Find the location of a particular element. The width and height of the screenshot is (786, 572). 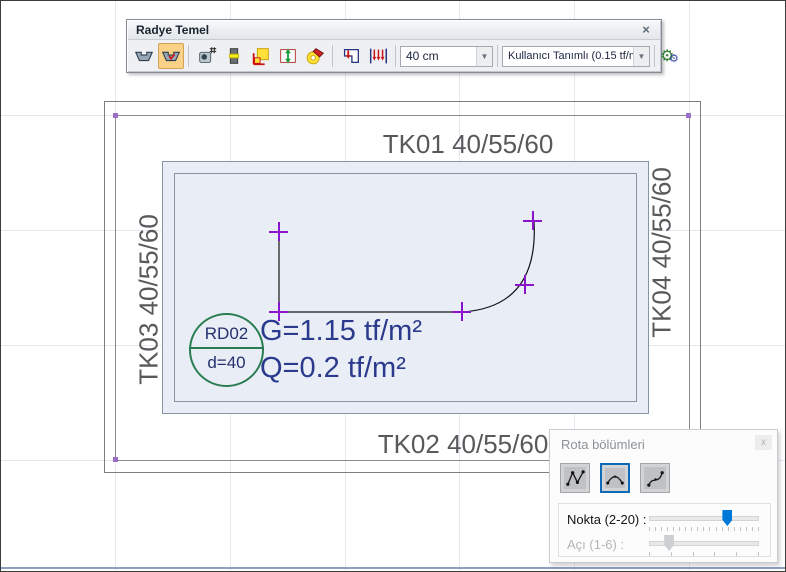

erase-region-icon is located at coordinates (315, 56).